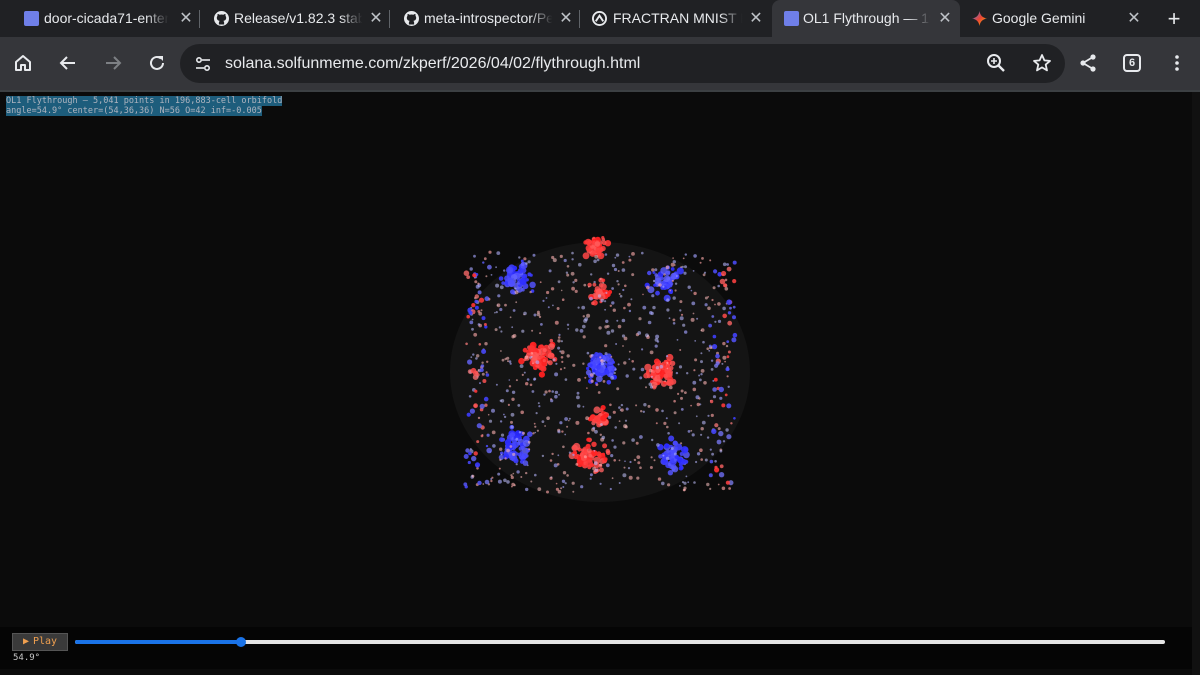 The image size is (1200, 675). What do you see at coordinates (68, 63) in the screenshot?
I see `back-button` at bounding box center [68, 63].